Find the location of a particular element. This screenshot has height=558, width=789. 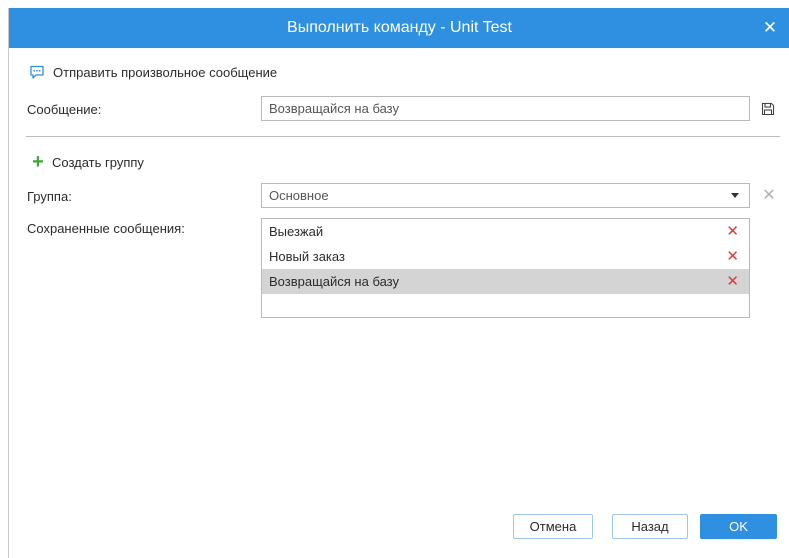

cancel-button: Отмена is located at coordinates (553, 526).